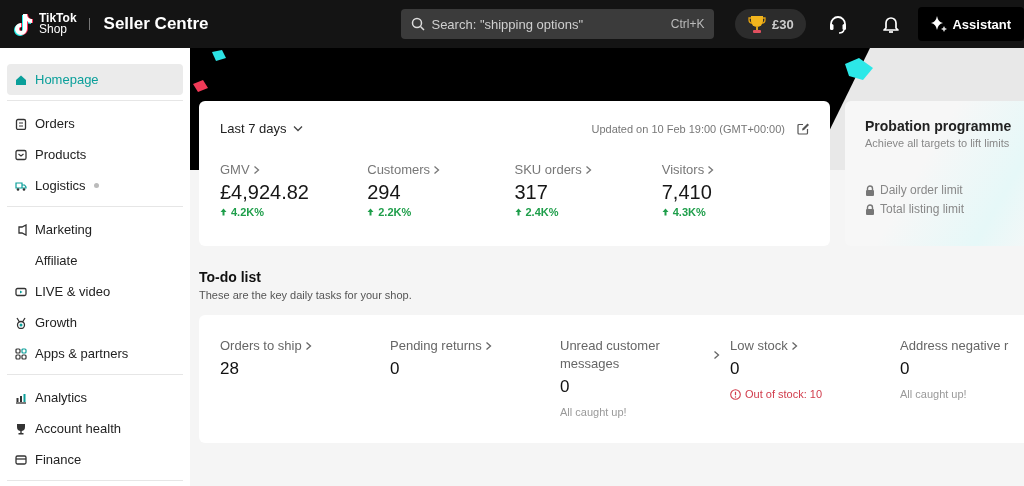 This screenshot has width=1024, height=486. Describe the element at coordinates (235, 169) in the screenshot. I see `metric-label: GMV` at that location.